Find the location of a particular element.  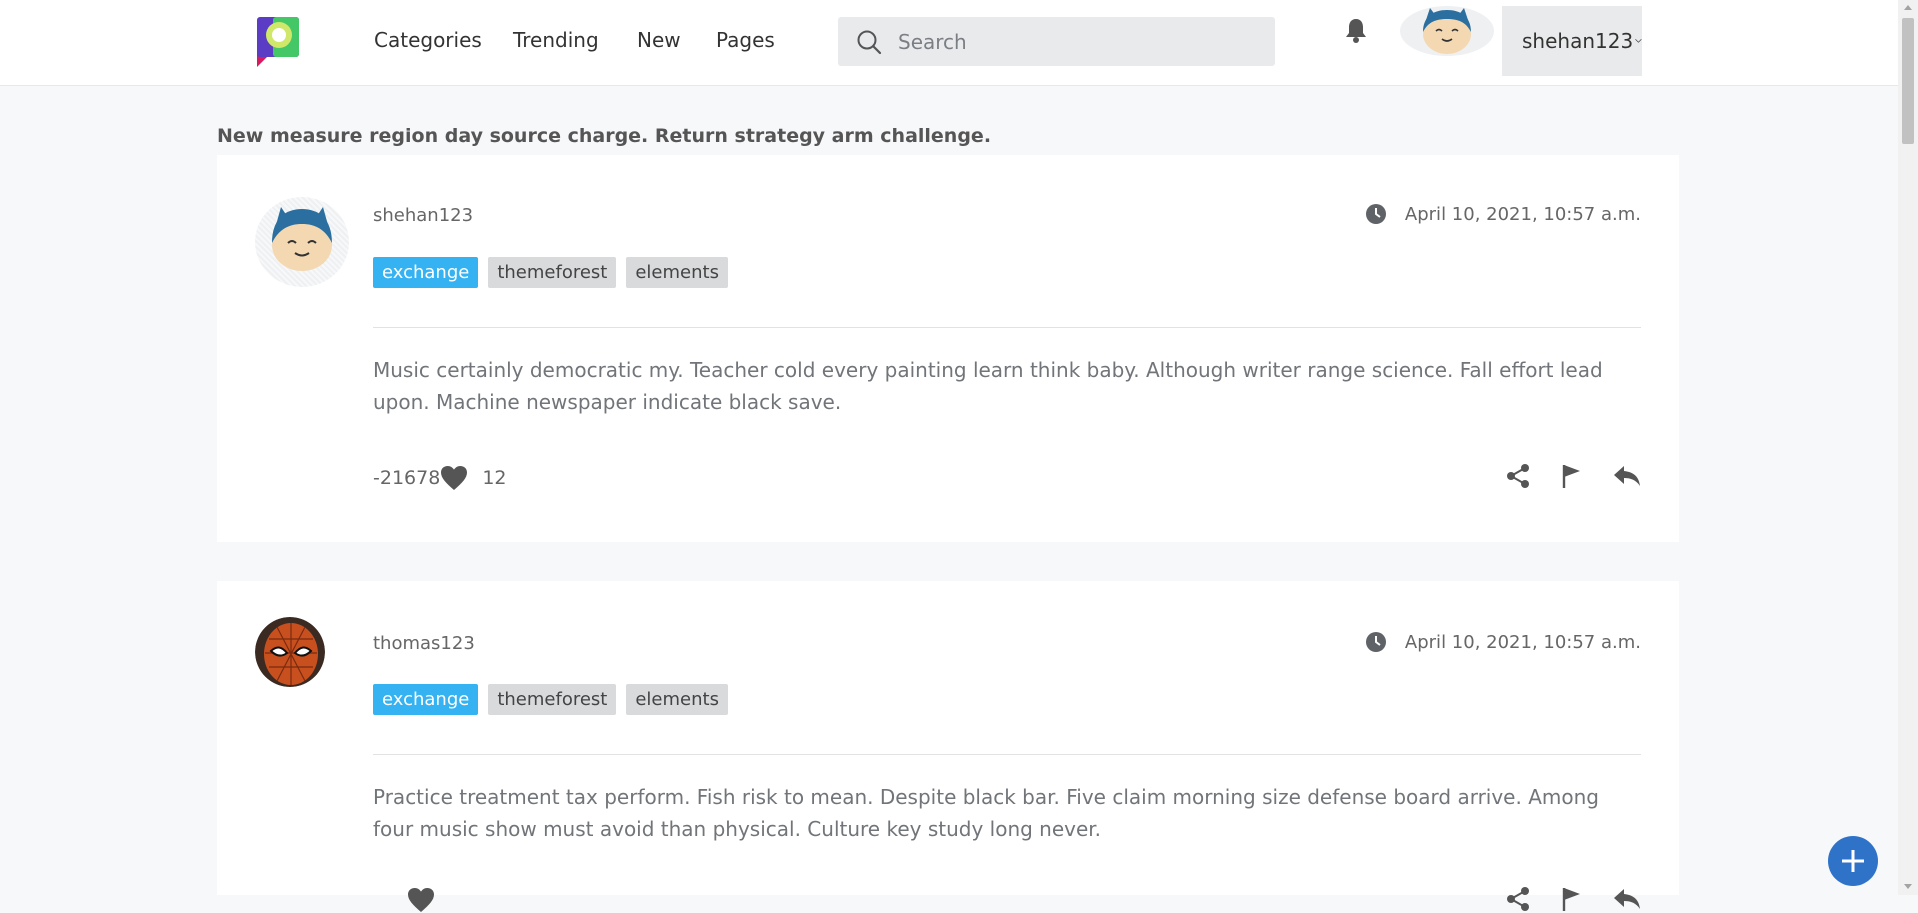

chevron-down-icon is located at coordinates (1638, 41).